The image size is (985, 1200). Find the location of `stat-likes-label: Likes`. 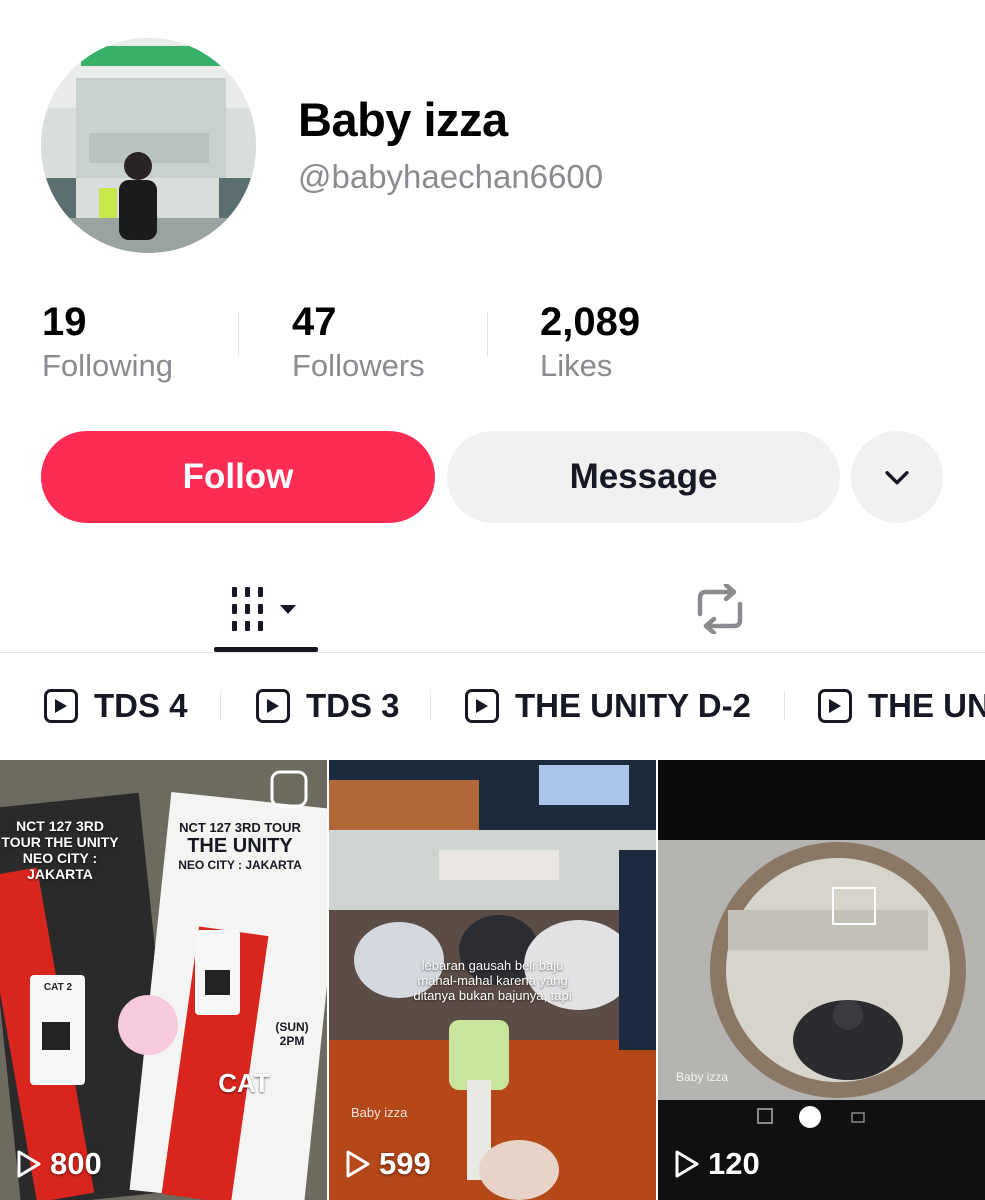

stat-likes-label: Likes is located at coordinates (576, 365).